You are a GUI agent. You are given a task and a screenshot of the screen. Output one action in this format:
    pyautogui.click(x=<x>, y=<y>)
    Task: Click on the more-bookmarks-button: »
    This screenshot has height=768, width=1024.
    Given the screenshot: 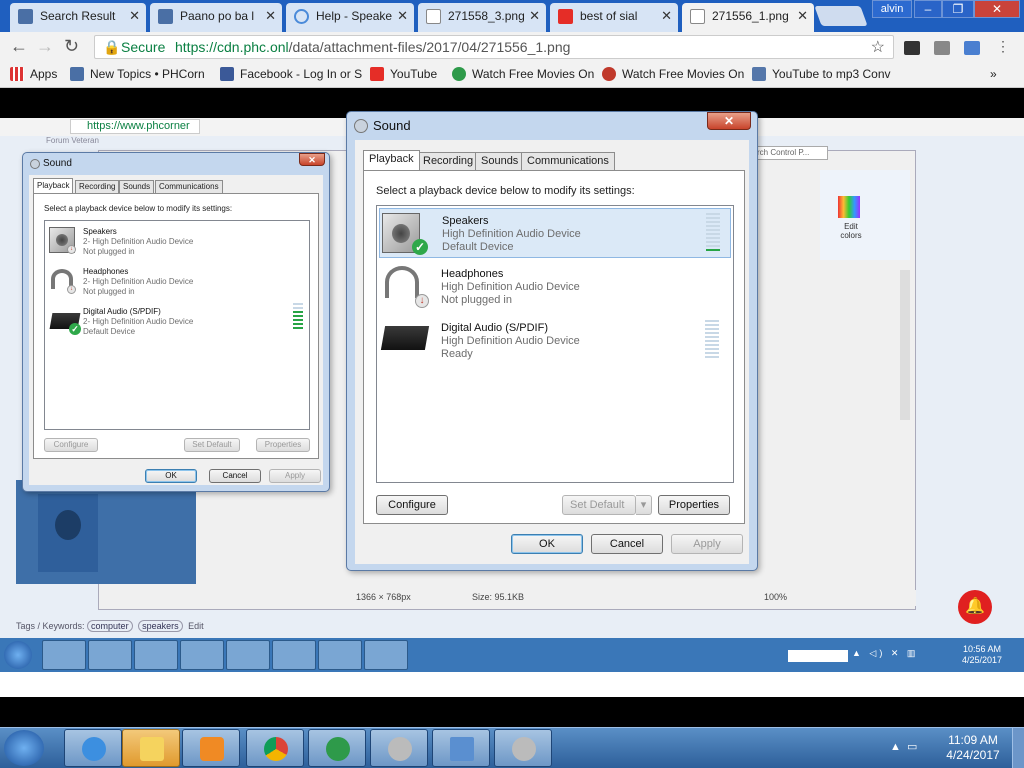 What is the action you would take?
    pyautogui.click(x=993, y=74)
    